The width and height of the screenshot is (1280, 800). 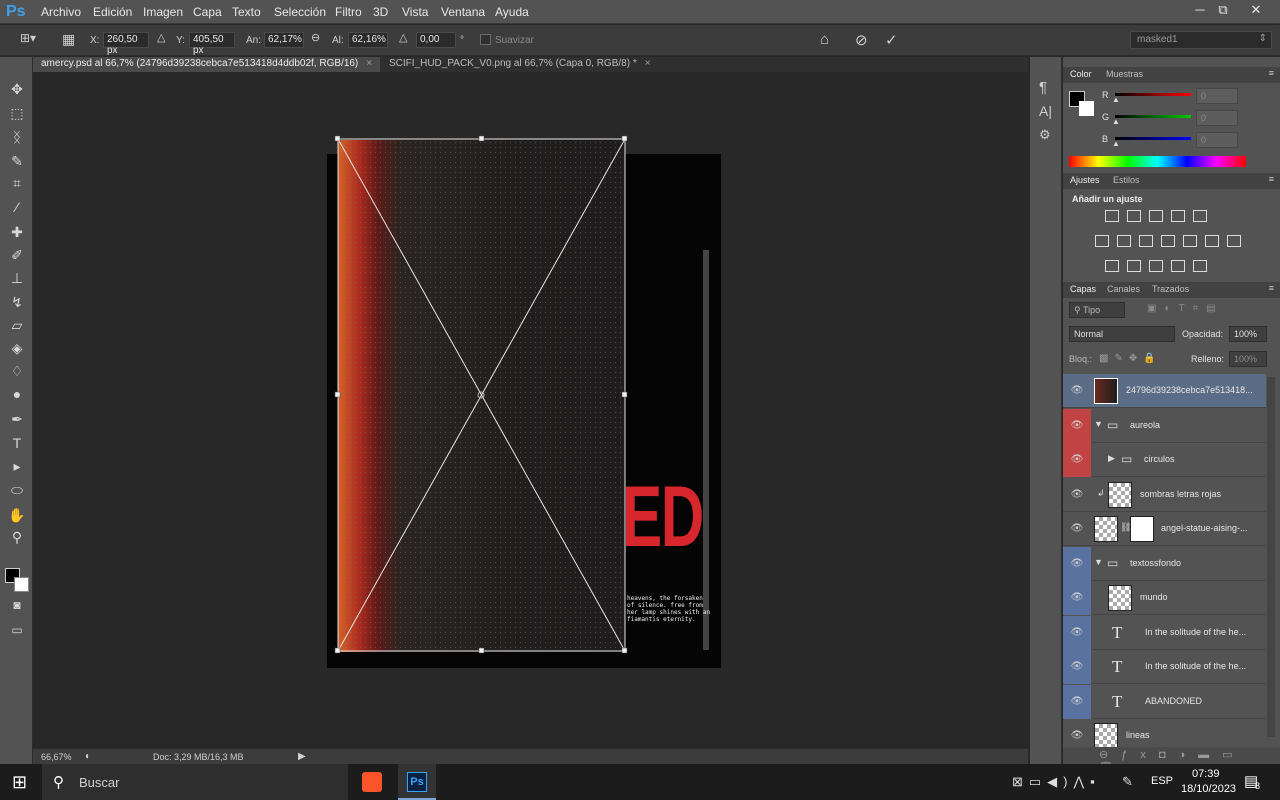 I want to click on type-tool-icon: T, so click(x=17, y=443).